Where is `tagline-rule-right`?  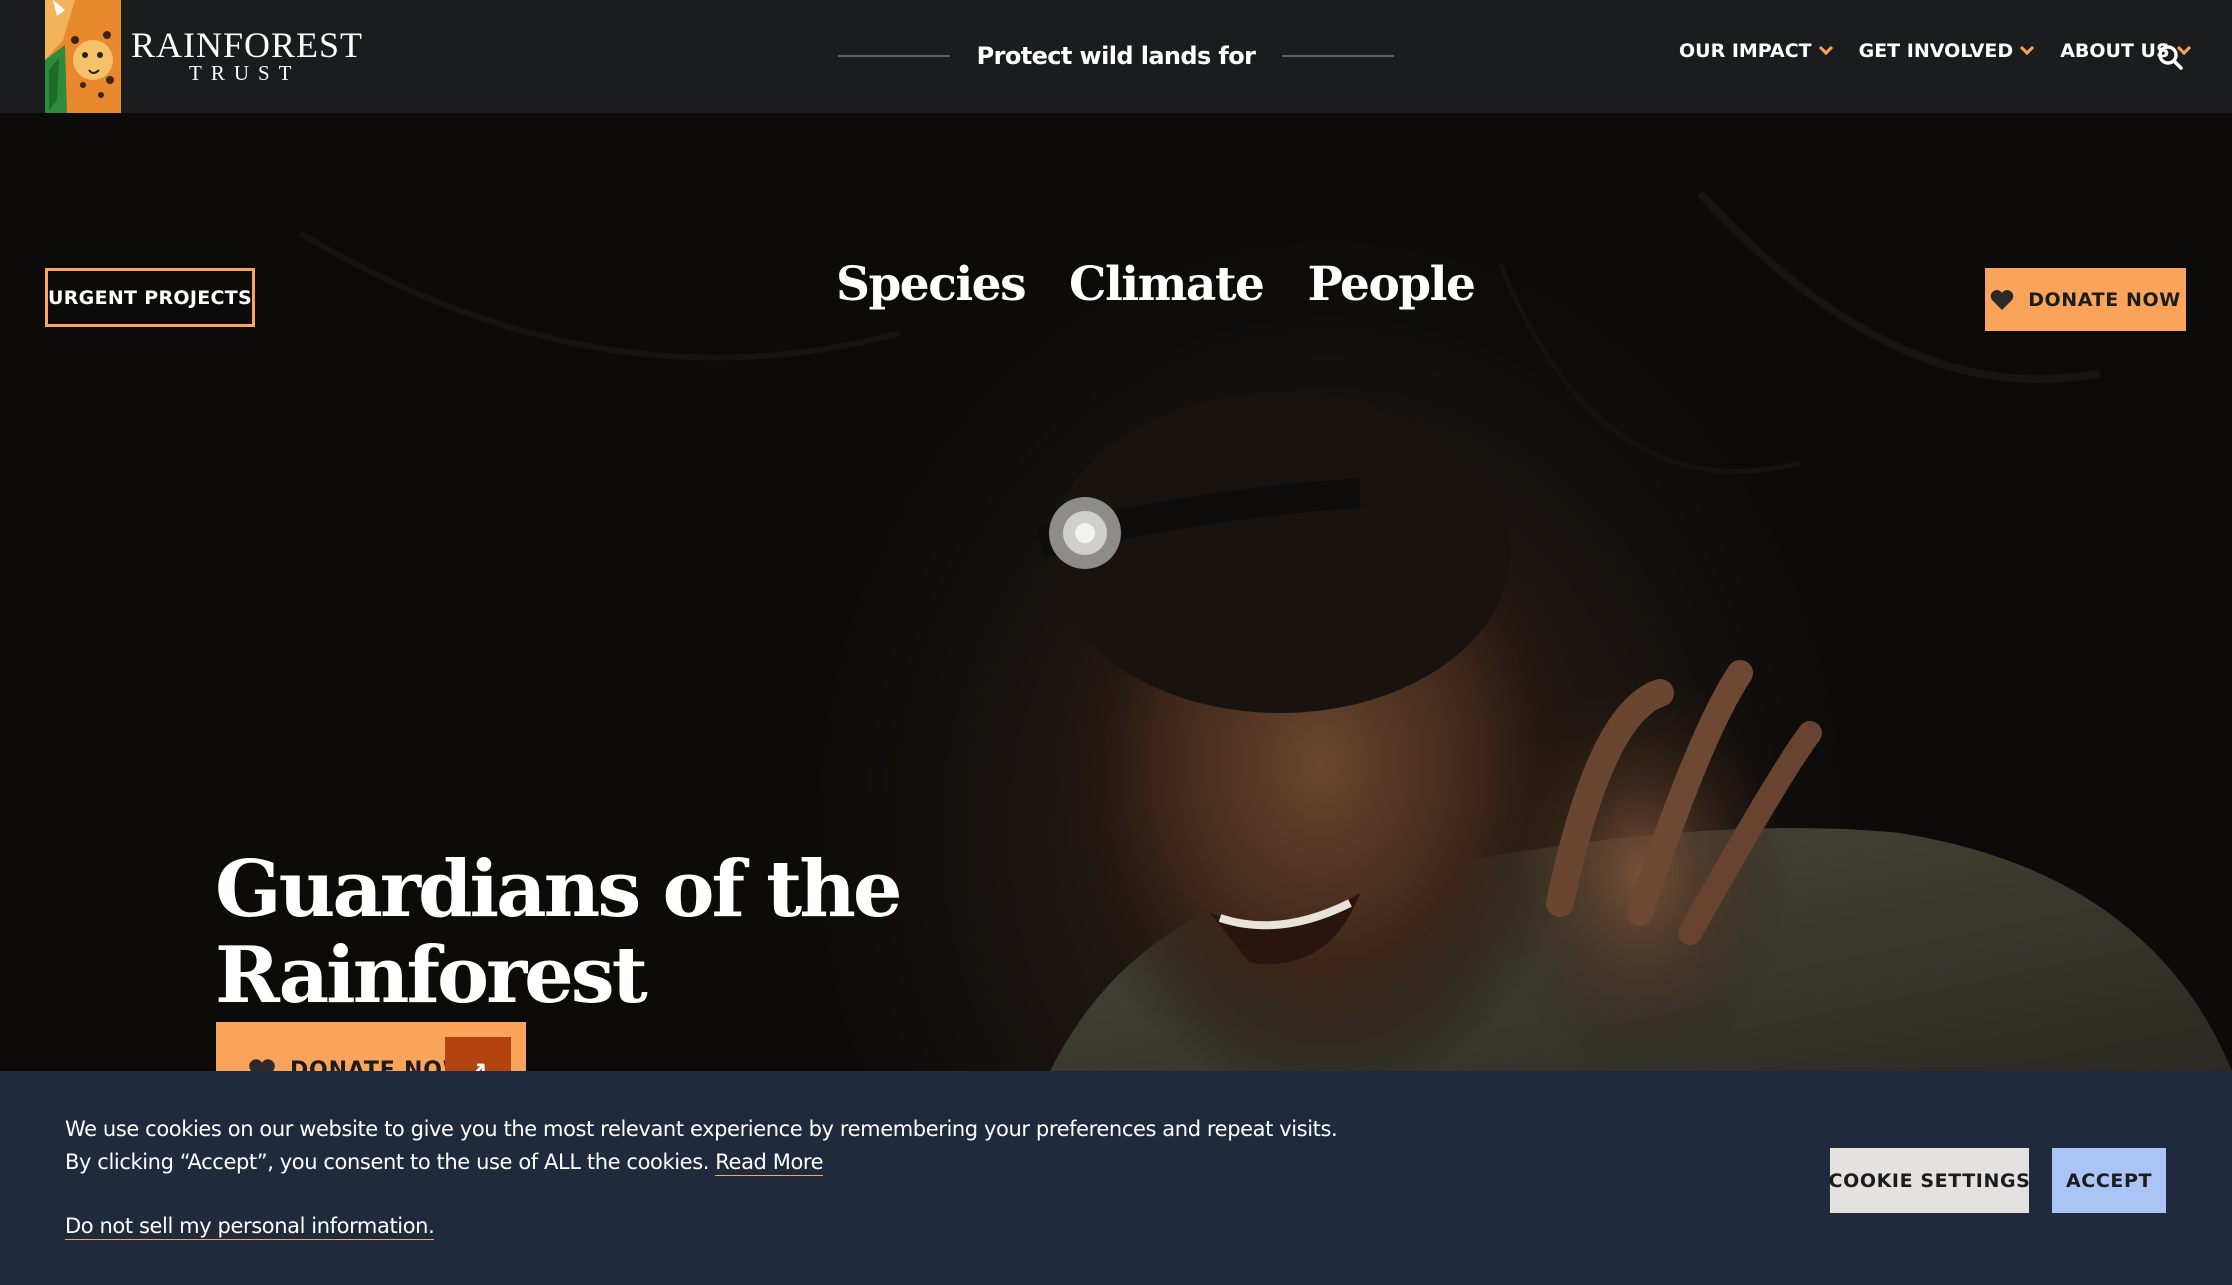 tagline-rule-right is located at coordinates (1338, 56).